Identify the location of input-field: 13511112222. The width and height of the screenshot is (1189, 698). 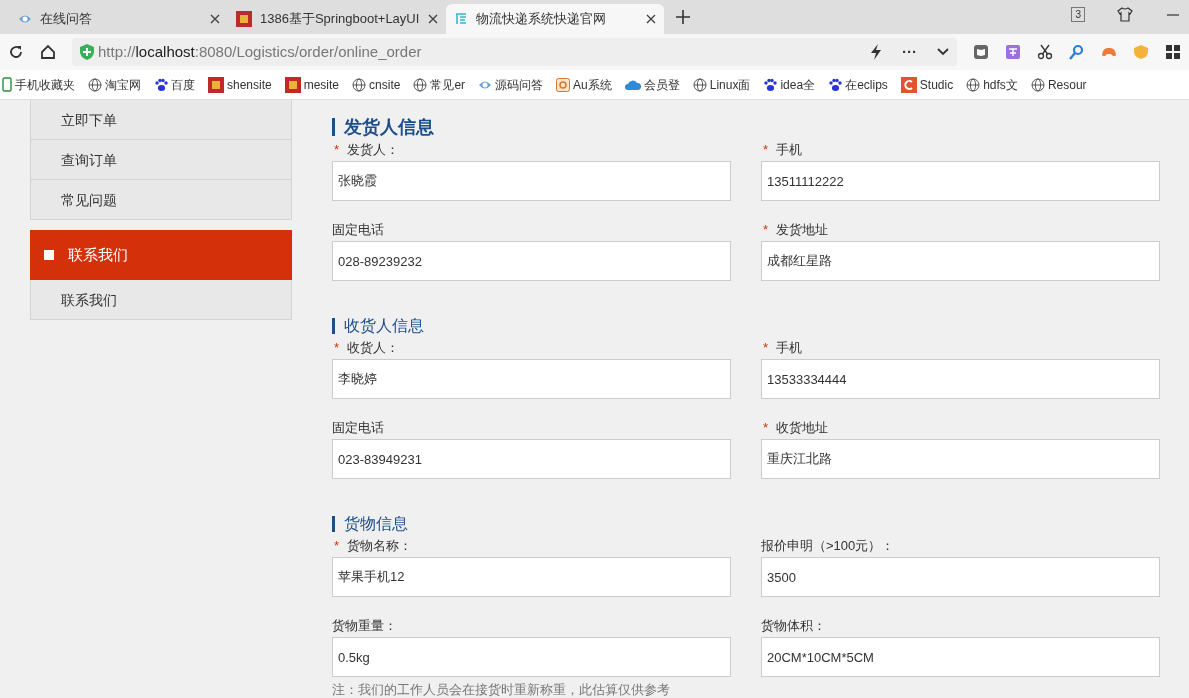
(960, 181).